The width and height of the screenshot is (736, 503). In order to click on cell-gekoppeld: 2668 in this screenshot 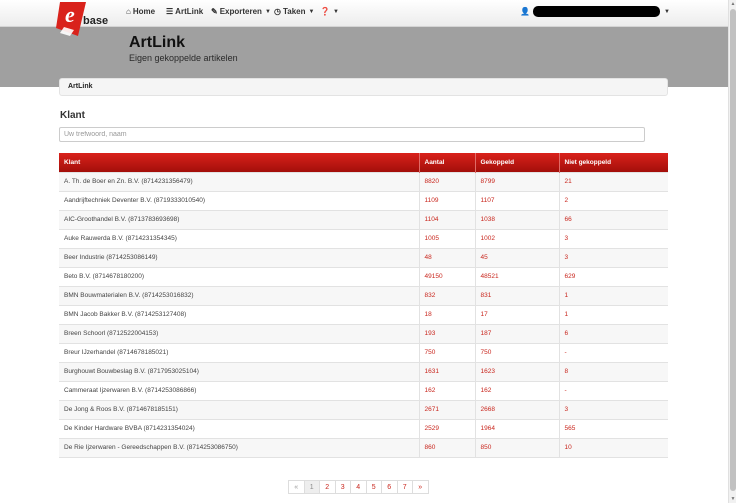, I will do `click(517, 409)`.